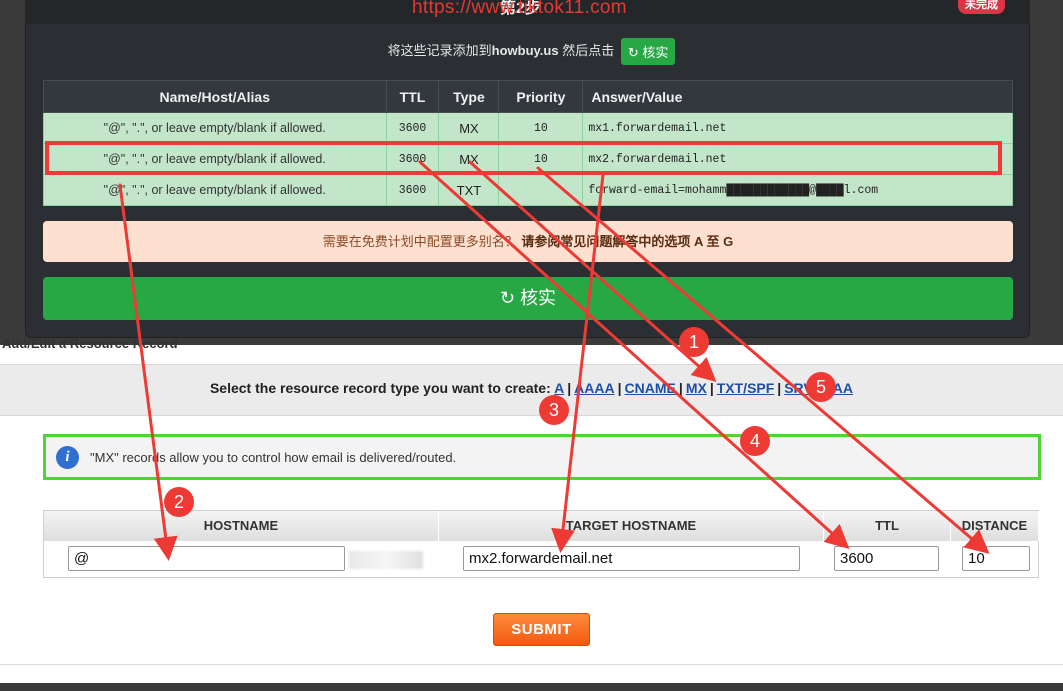  Describe the element at coordinates (631, 526) in the screenshot. I see `column-header-target-hostname: TARGET HOSTNAME` at that location.